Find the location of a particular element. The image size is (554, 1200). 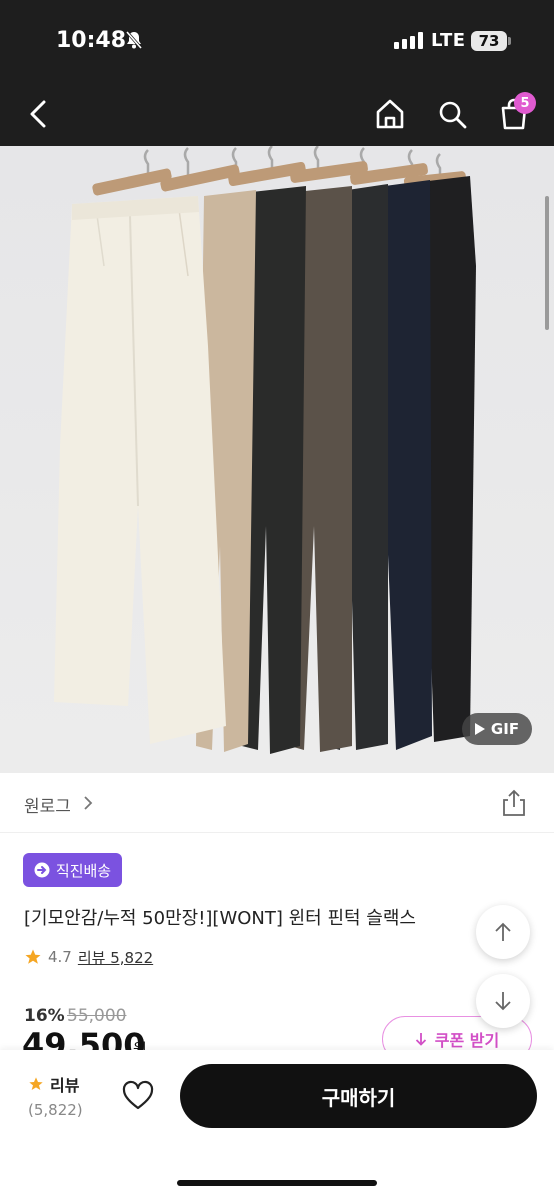

gif-badge: GIF is located at coordinates (497, 729).